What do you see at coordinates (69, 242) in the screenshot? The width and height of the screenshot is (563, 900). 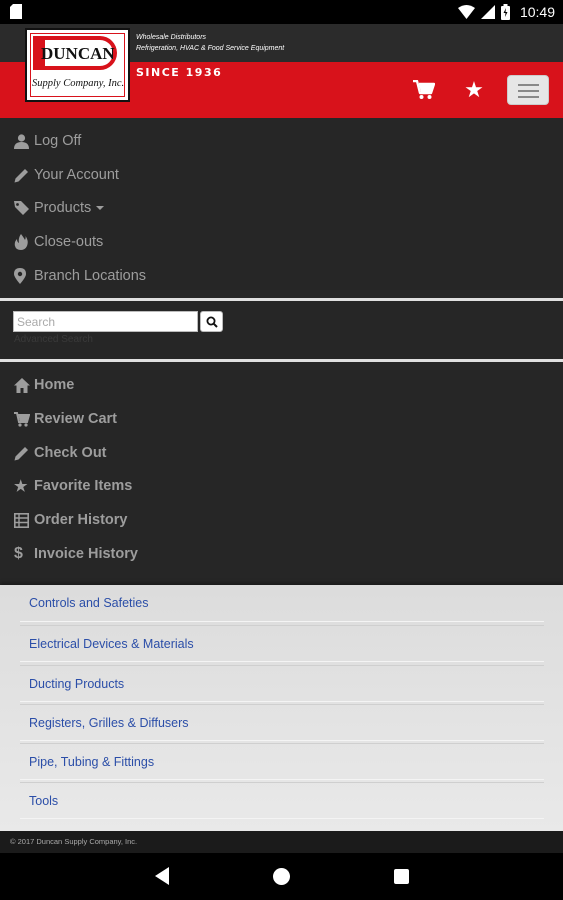 I see `nav-label: Close-outs` at bounding box center [69, 242].